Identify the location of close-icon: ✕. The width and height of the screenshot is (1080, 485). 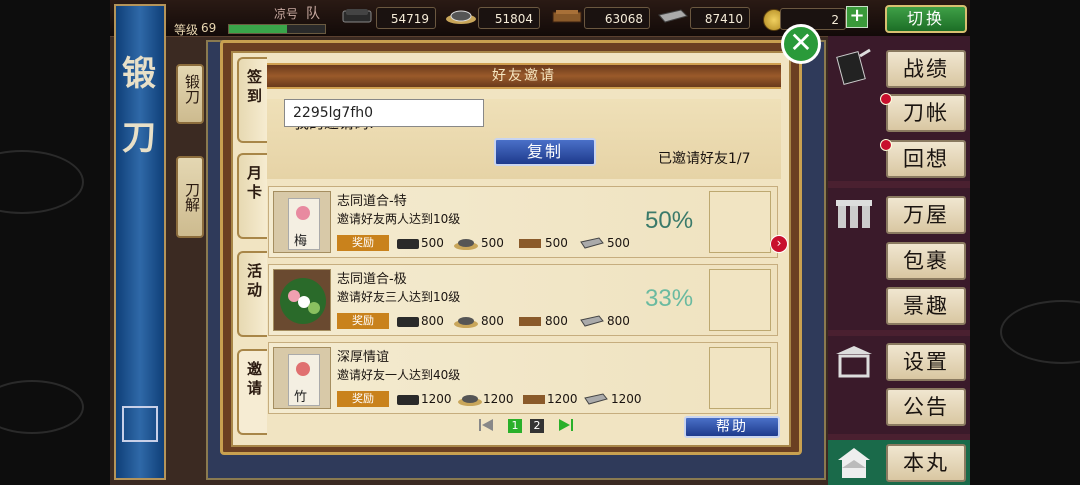
(801, 44).